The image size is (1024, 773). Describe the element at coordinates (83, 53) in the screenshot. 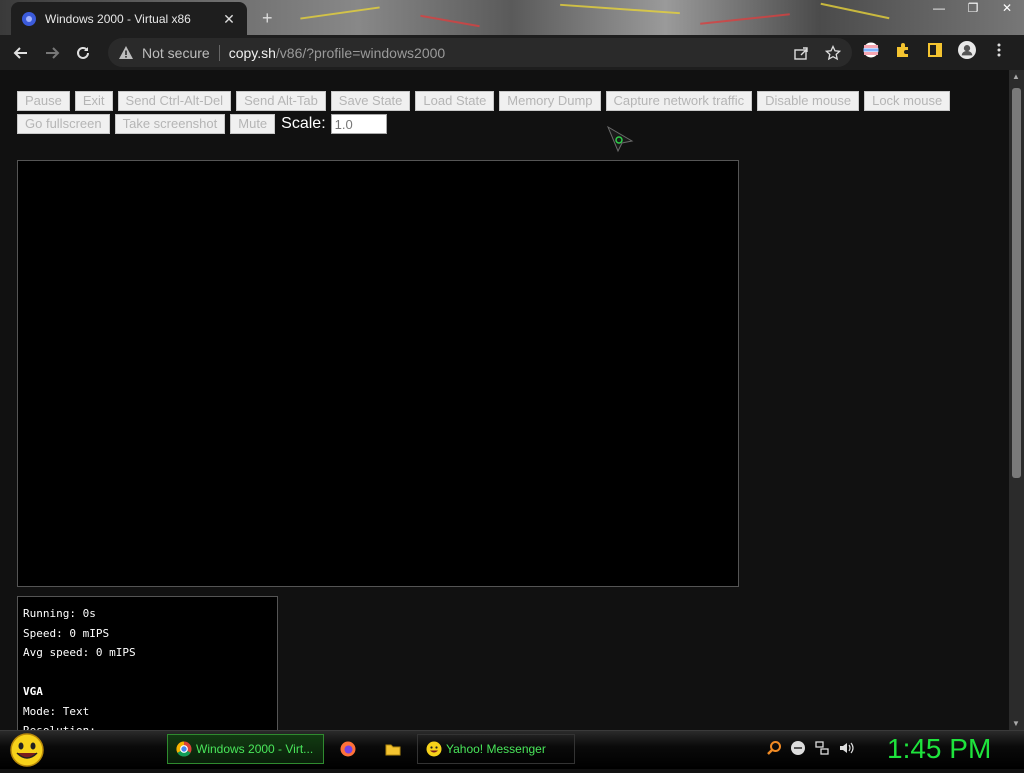

I see `reload-icon` at that location.